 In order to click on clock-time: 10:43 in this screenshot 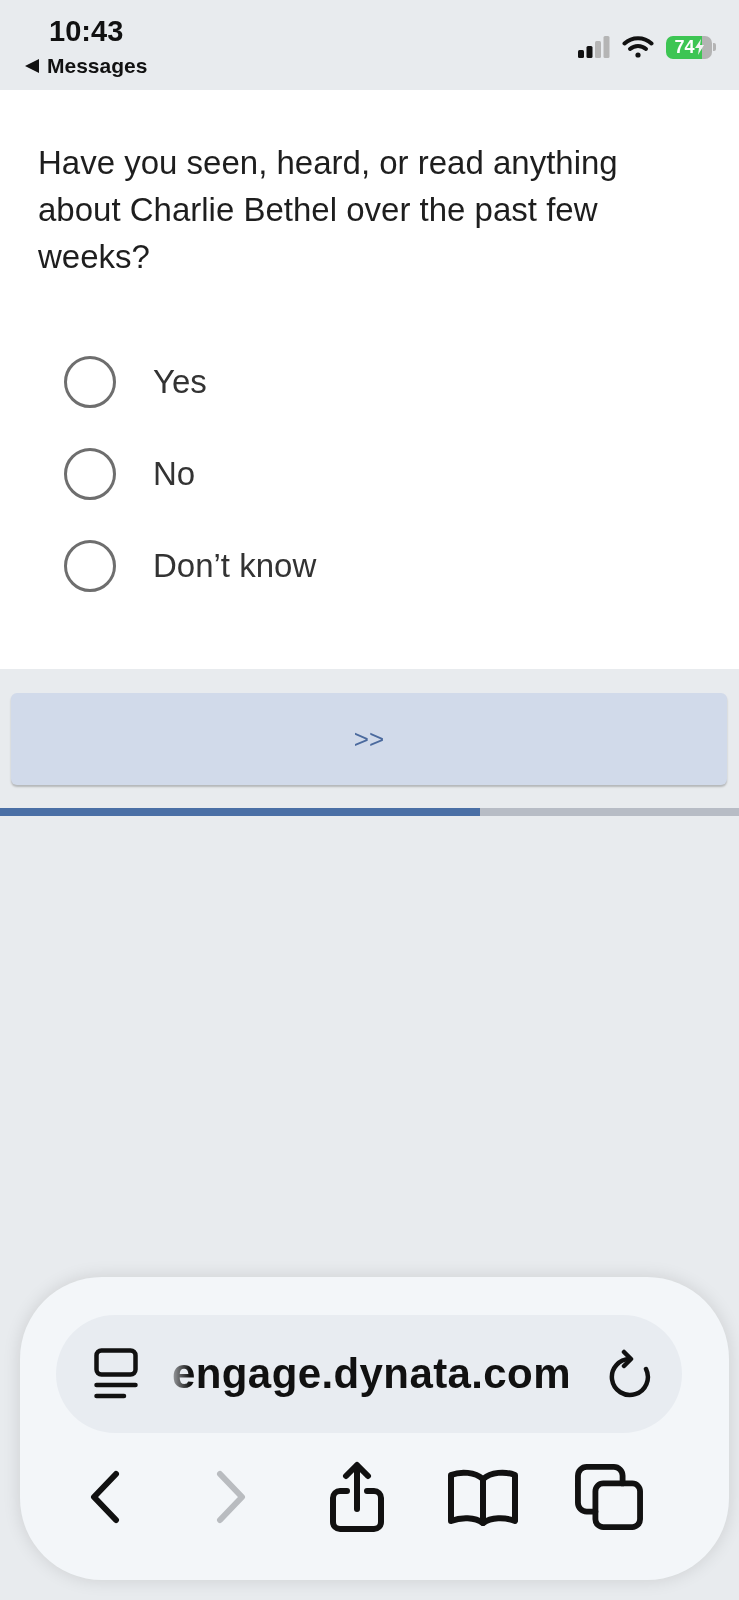, I will do `click(86, 31)`.